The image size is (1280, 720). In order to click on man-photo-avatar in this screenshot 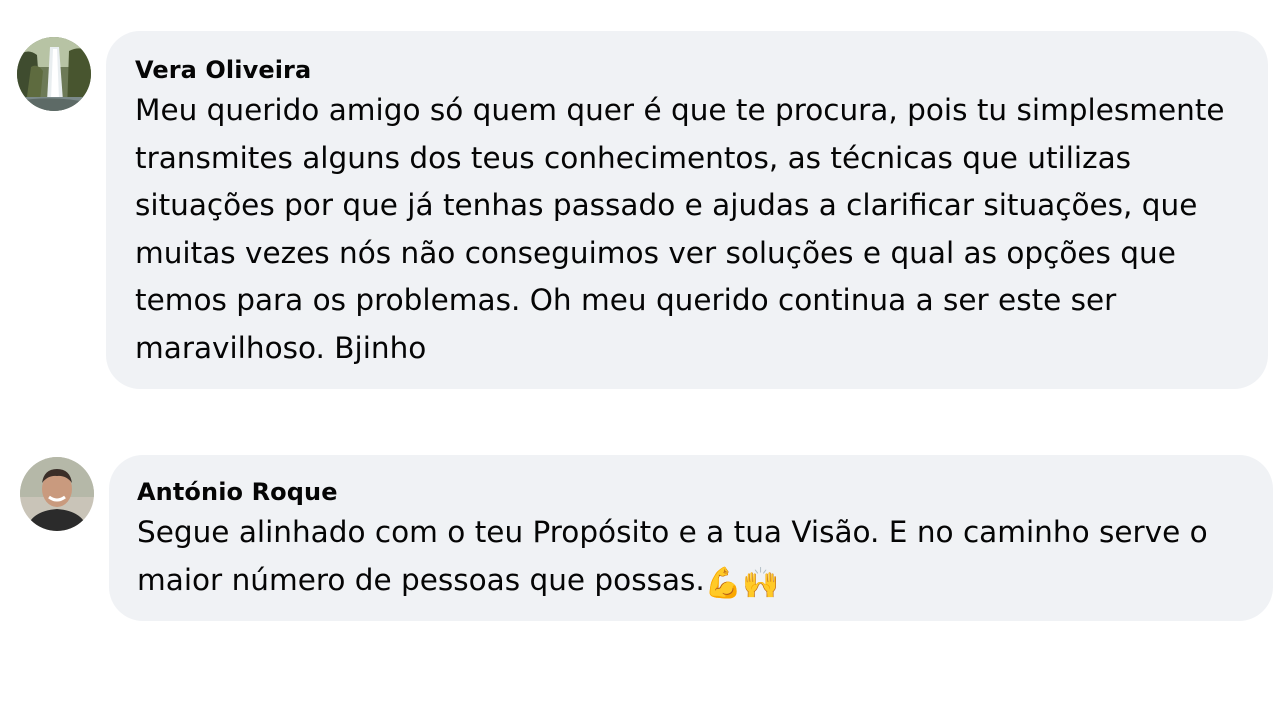, I will do `click(57, 494)`.